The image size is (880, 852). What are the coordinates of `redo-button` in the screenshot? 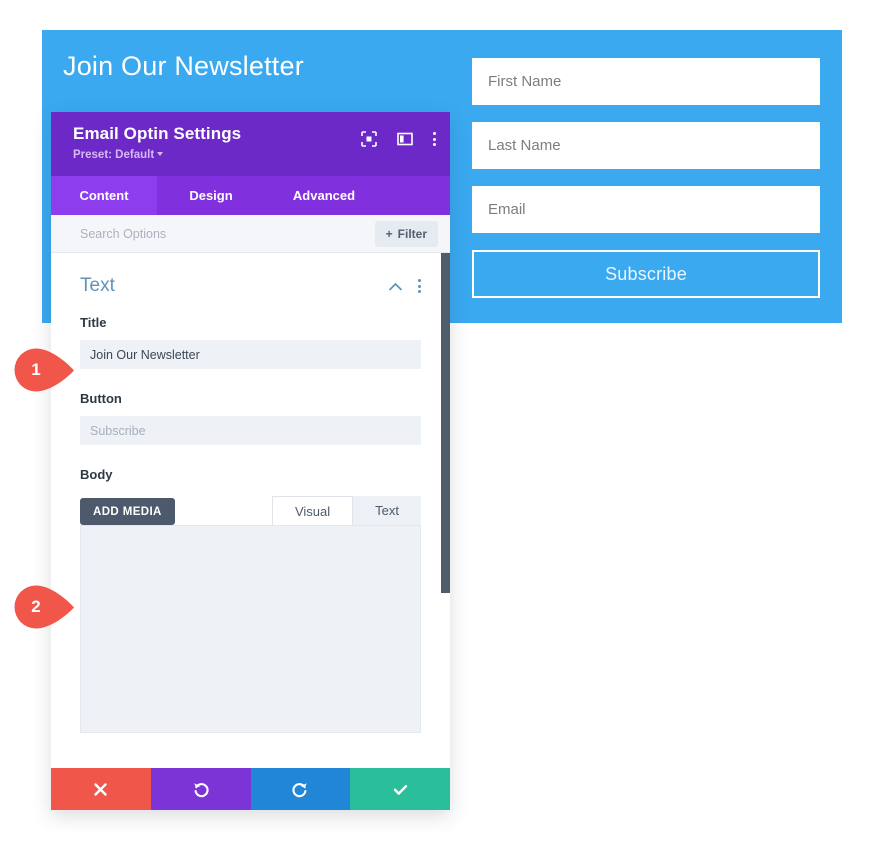 It's located at (300, 789).